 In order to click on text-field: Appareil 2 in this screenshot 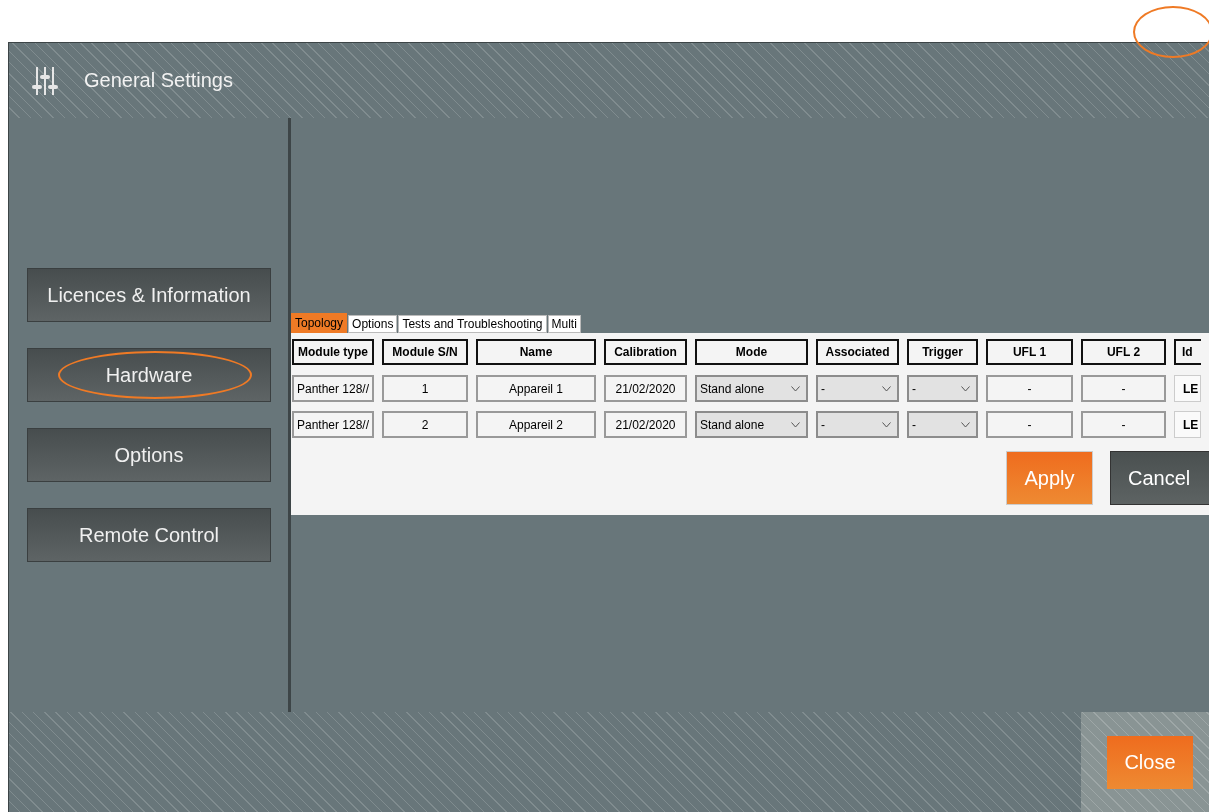, I will do `click(536, 424)`.